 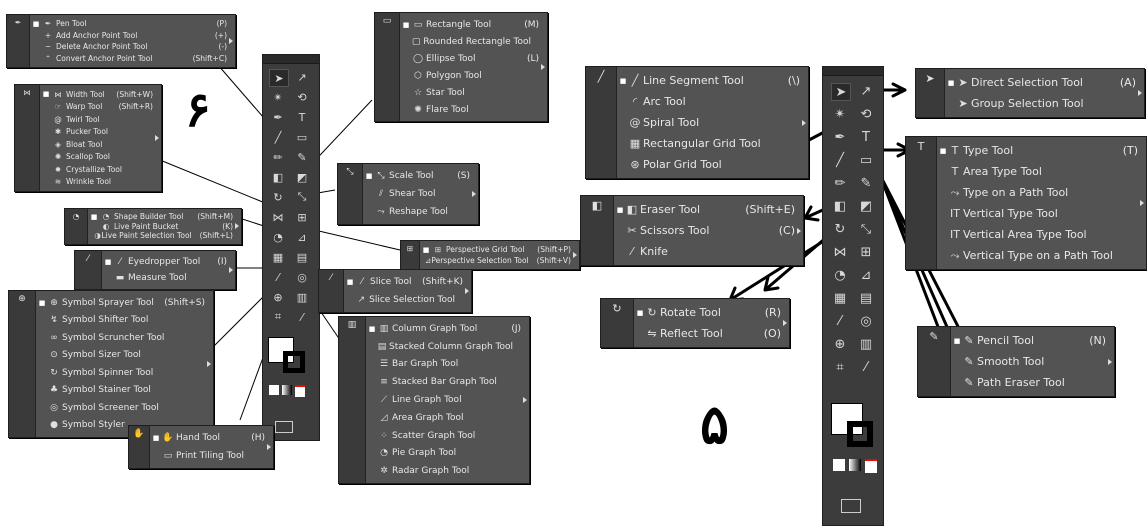 What do you see at coordinates (470, 41) in the screenshot?
I see `menu-item-rounded-rectangle: ▢ Rounded Rectangle Tool` at bounding box center [470, 41].